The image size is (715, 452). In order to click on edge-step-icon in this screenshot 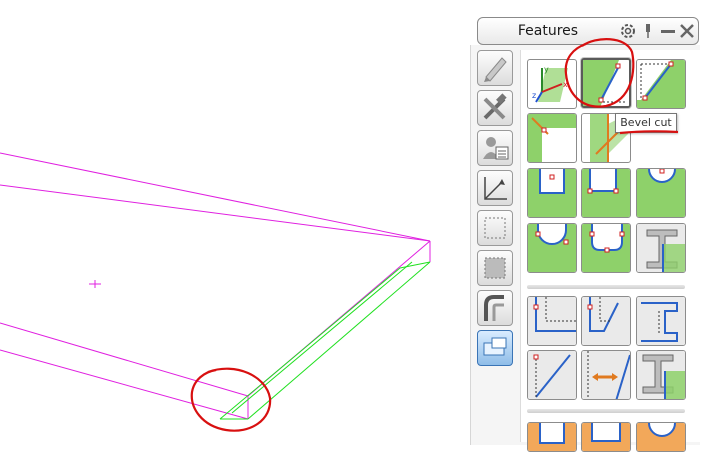, I will do `click(661, 321)`.